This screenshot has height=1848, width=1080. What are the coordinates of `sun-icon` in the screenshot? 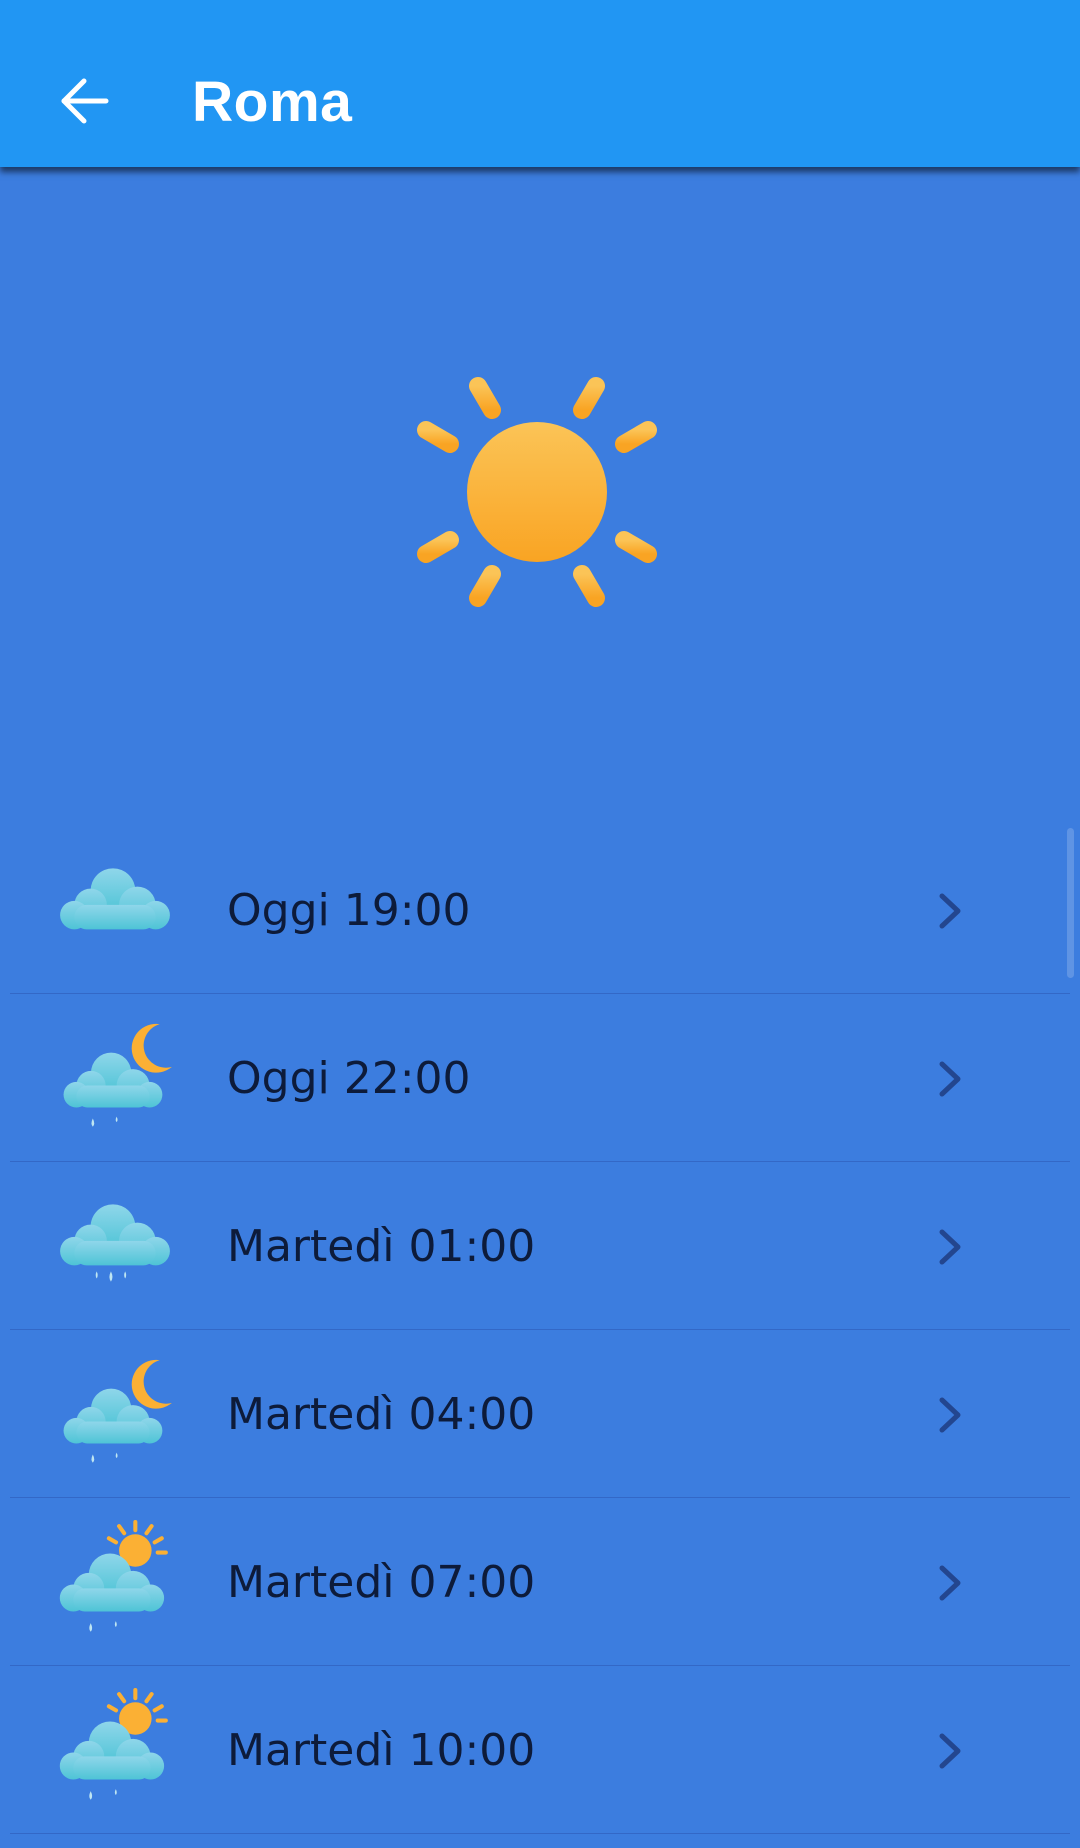 It's located at (537, 492).